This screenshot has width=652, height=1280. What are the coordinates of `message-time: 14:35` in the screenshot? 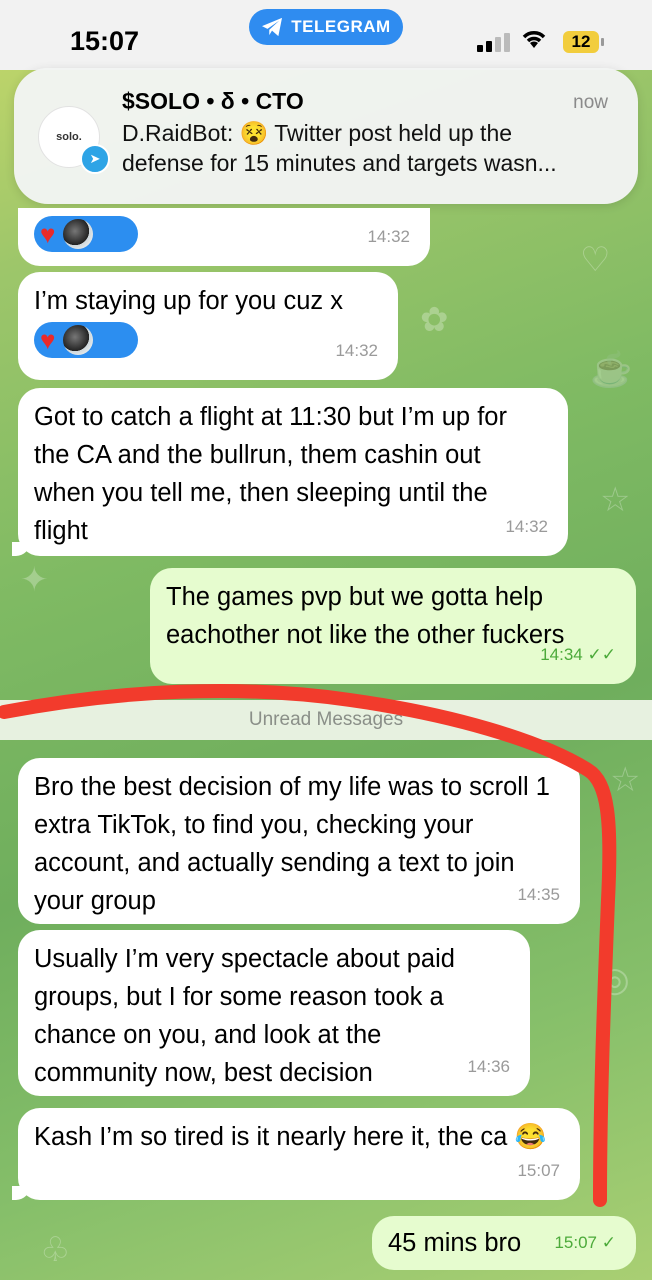 It's located at (538, 894).